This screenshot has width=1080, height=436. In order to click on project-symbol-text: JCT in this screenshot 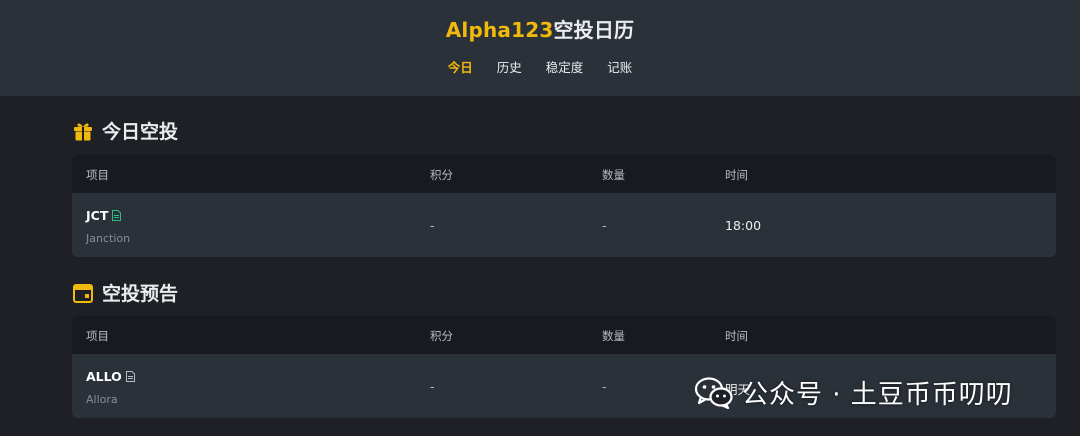, I will do `click(97, 215)`.